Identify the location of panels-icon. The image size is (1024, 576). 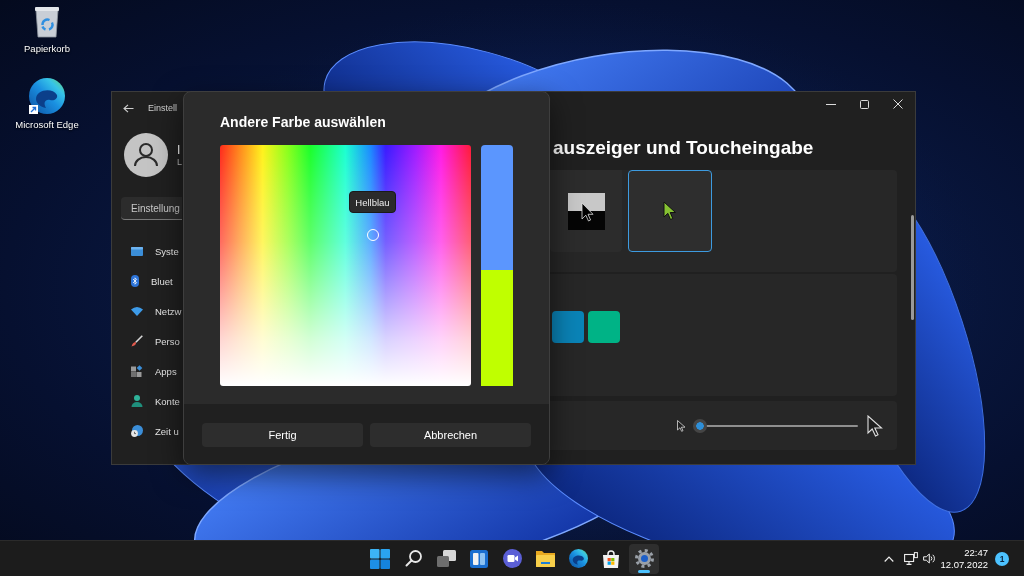
(479, 558).